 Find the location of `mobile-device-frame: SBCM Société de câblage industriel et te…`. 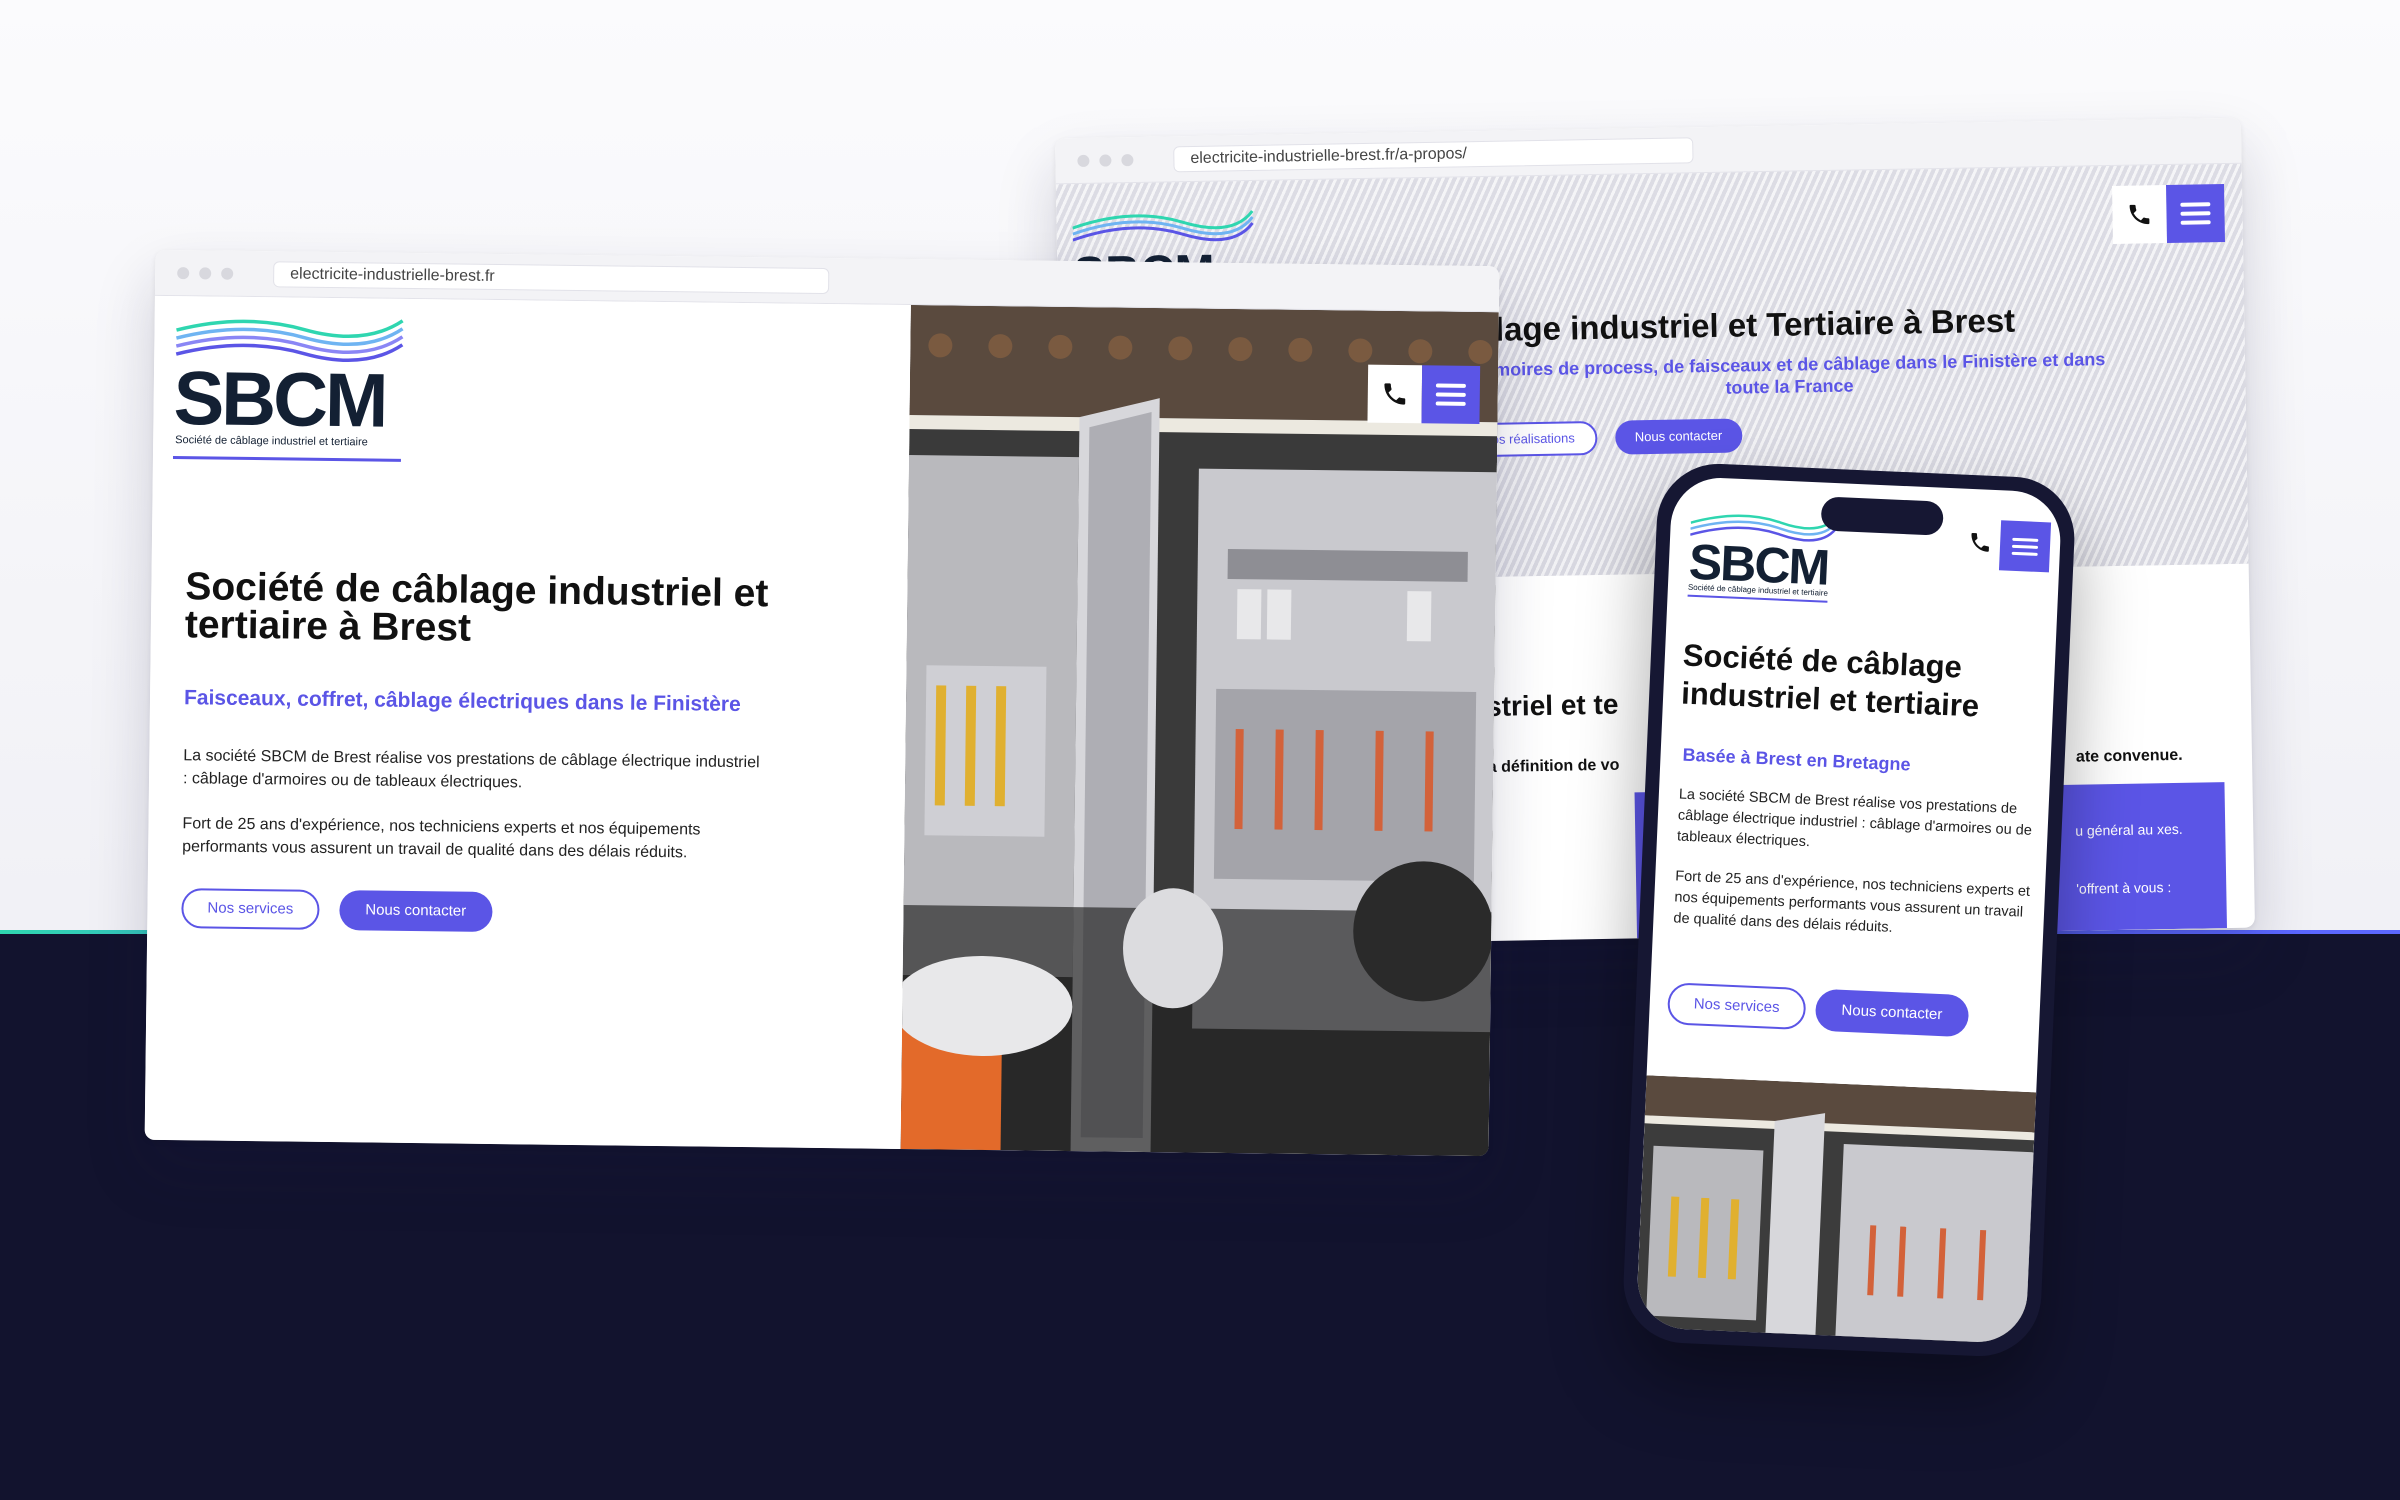

mobile-device-frame: SBCM Société de câblage industriel et te… is located at coordinates (1849, 910).